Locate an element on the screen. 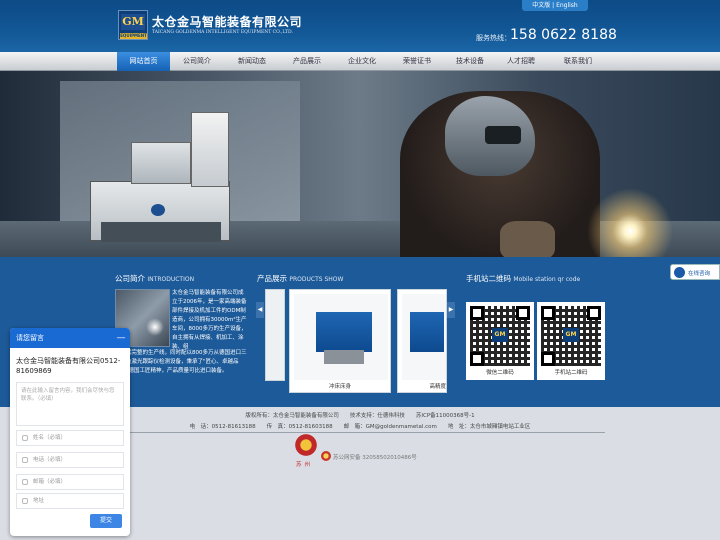  machine-base is located at coordinates (161, 232).